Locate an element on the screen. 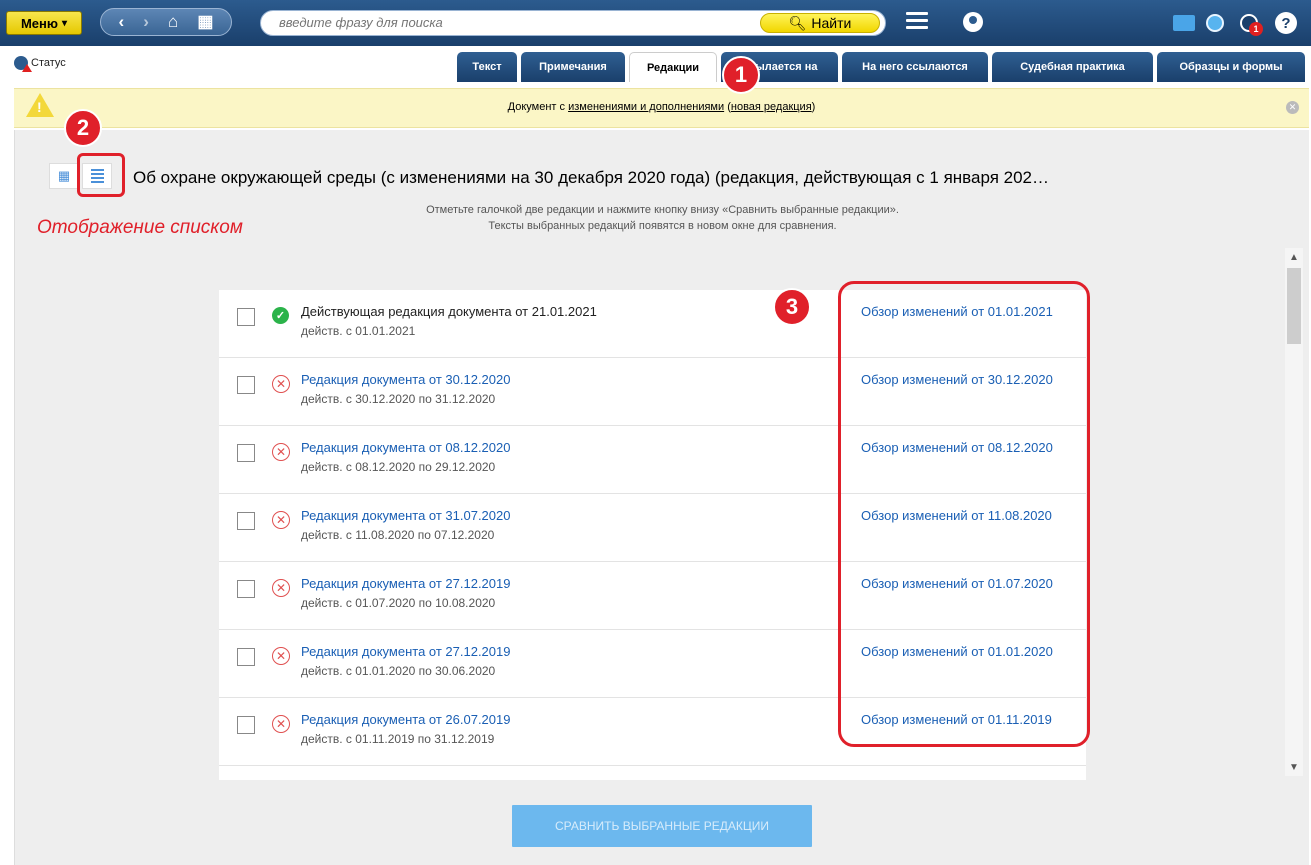  grid-view-icon: ▦ is located at coordinates (64, 176).